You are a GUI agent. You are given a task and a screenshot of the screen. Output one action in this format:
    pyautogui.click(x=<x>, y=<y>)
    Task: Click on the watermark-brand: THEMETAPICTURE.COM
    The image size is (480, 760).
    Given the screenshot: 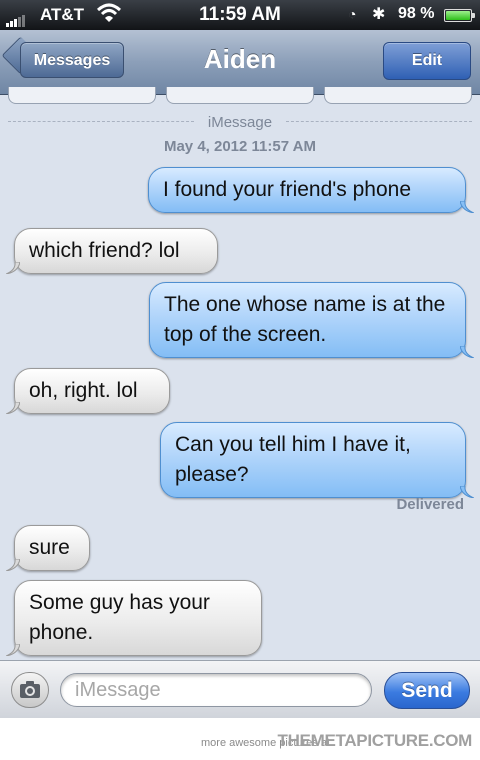 What is the action you would take?
    pyautogui.click(x=375, y=741)
    